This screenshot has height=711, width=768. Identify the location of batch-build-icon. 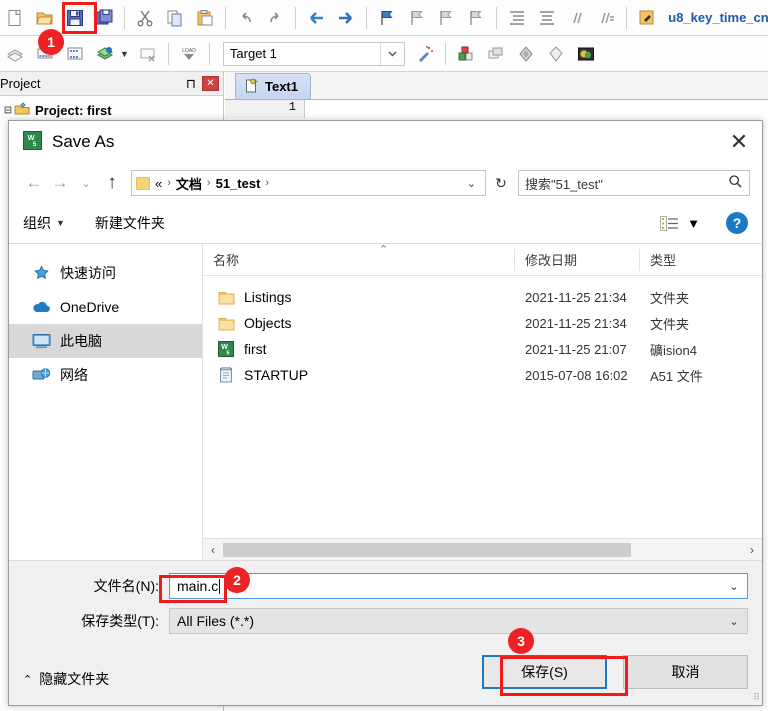
(105, 54).